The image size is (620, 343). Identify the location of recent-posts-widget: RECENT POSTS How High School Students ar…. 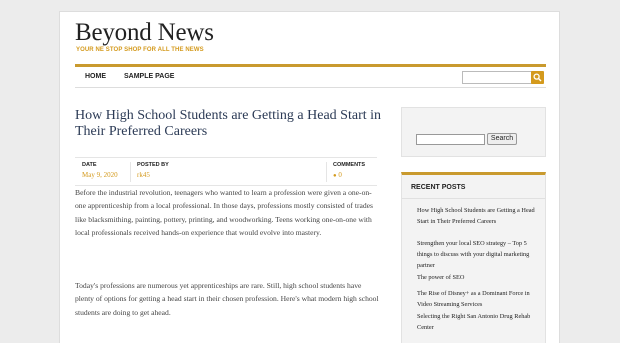
(473, 257).